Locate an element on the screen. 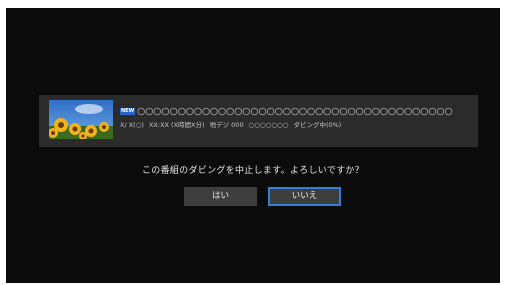 This screenshot has height=285, width=506. program-thumbnail is located at coordinates (81, 119).